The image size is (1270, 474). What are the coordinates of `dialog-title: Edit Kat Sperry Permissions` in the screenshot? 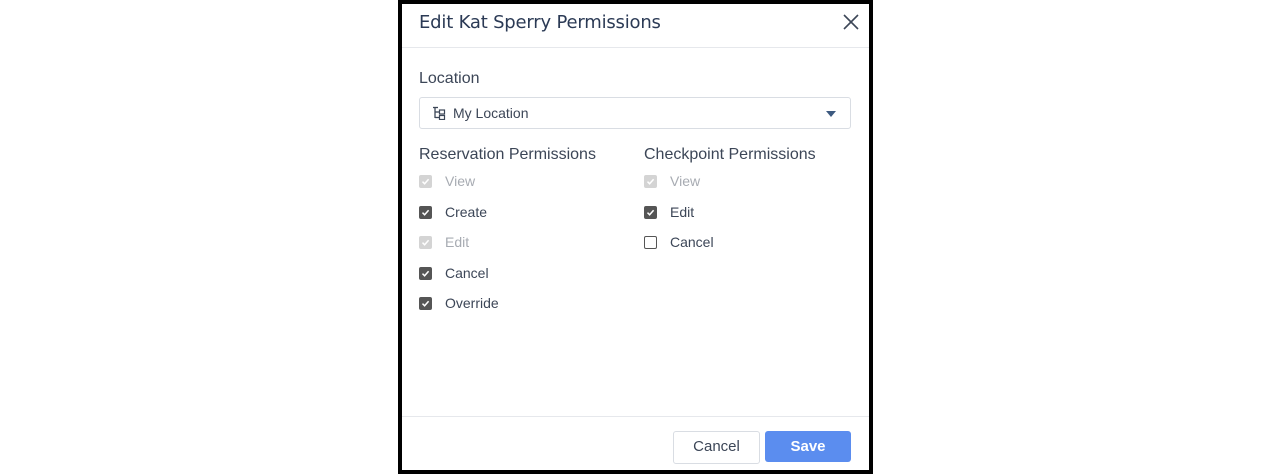 It's located at (540, 22).